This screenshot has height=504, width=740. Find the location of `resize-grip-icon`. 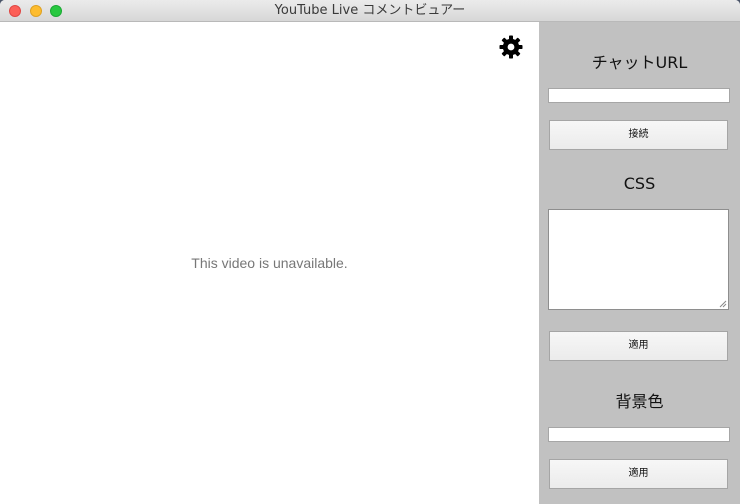

resize-grip-icon is located at coordinates (723, 304).